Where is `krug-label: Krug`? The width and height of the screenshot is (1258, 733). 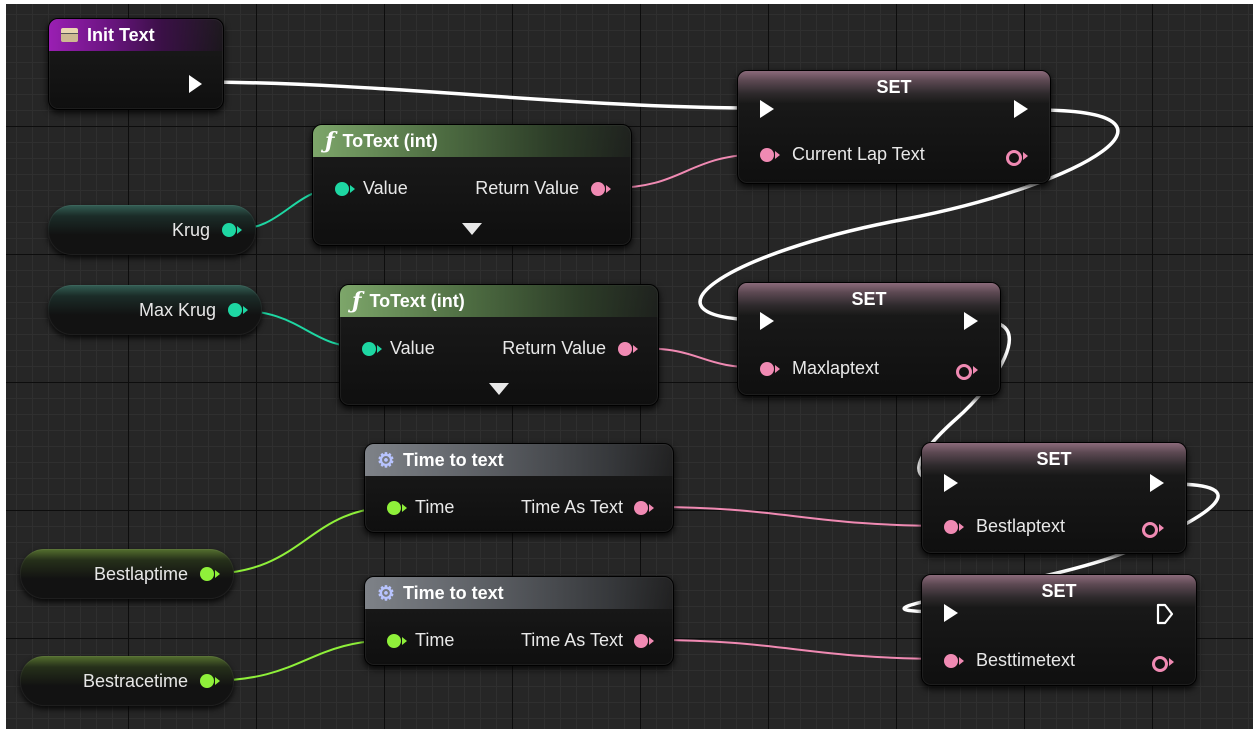
krug-label: Krug is located at coordinates (190, 229).